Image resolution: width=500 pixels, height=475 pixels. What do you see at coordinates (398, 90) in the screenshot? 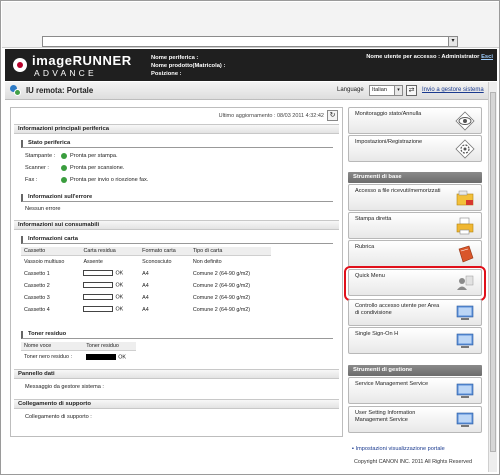
I see `chevron-down-icon: ▾` at bounding box center [398, 90].